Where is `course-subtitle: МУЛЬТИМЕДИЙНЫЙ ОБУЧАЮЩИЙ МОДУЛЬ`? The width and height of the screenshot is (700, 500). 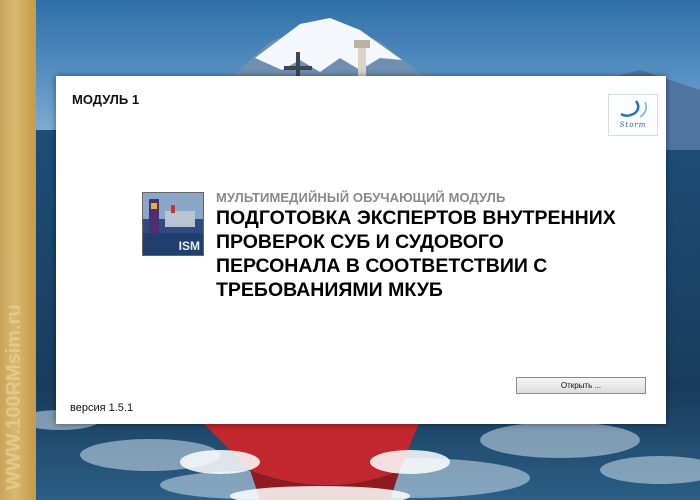 course-subtitle: МУЛЬТИМЕДИЙНЫЙ ОБУЧАЮЩИЙ МОДУЛЬ is located at coordinates (361, 197).